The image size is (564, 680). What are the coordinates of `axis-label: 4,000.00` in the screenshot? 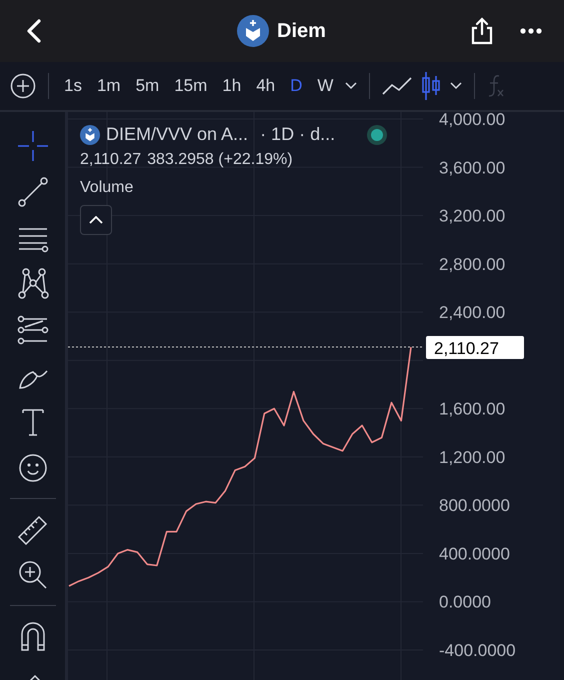 It's located at (472, 120).